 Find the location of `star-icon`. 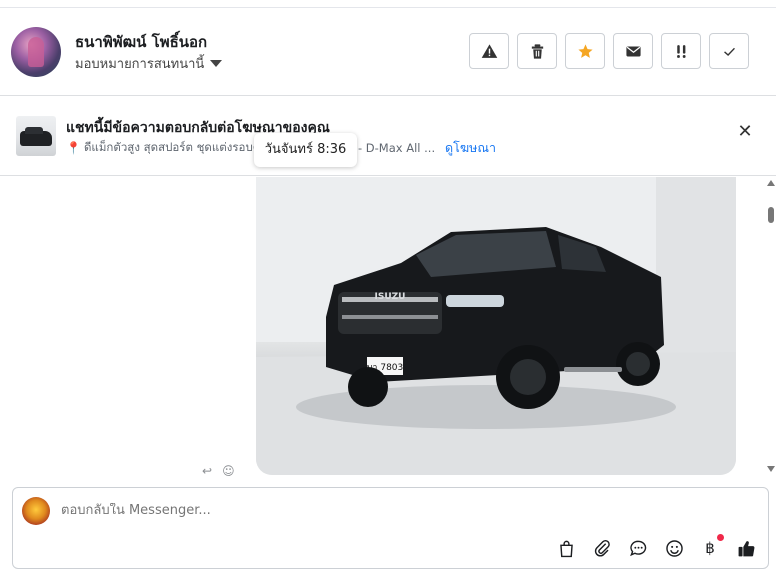

star-icon is located at coordinates (585, 50).